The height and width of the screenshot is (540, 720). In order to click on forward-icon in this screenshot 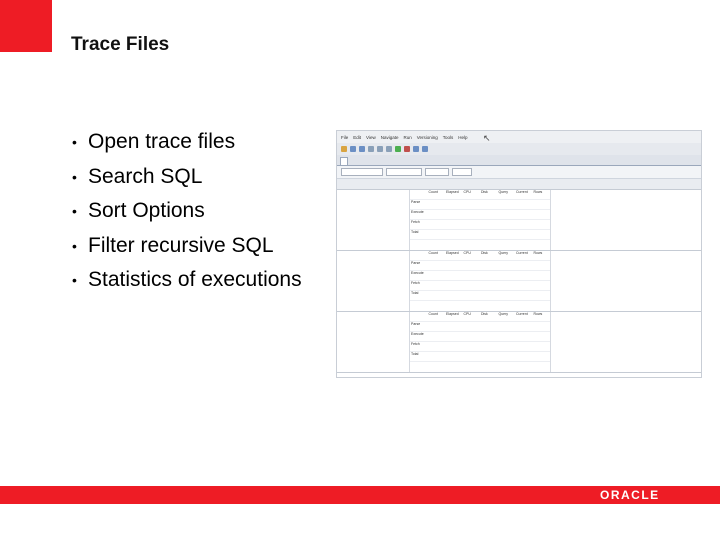, I will do `click(425, 149)`.